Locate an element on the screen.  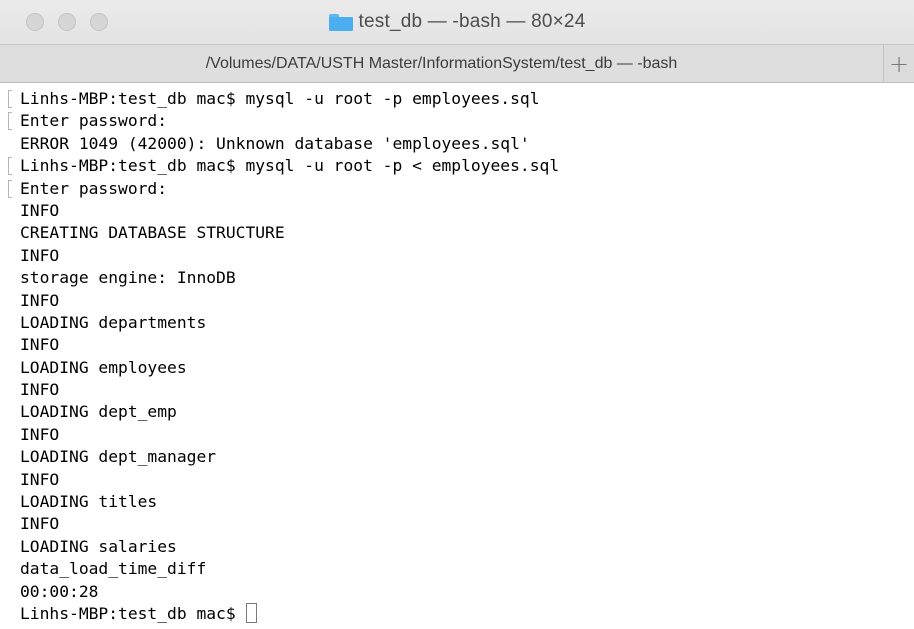
title-bar: test_db — -bash — 80×24 is located at coordinates (457, 22).